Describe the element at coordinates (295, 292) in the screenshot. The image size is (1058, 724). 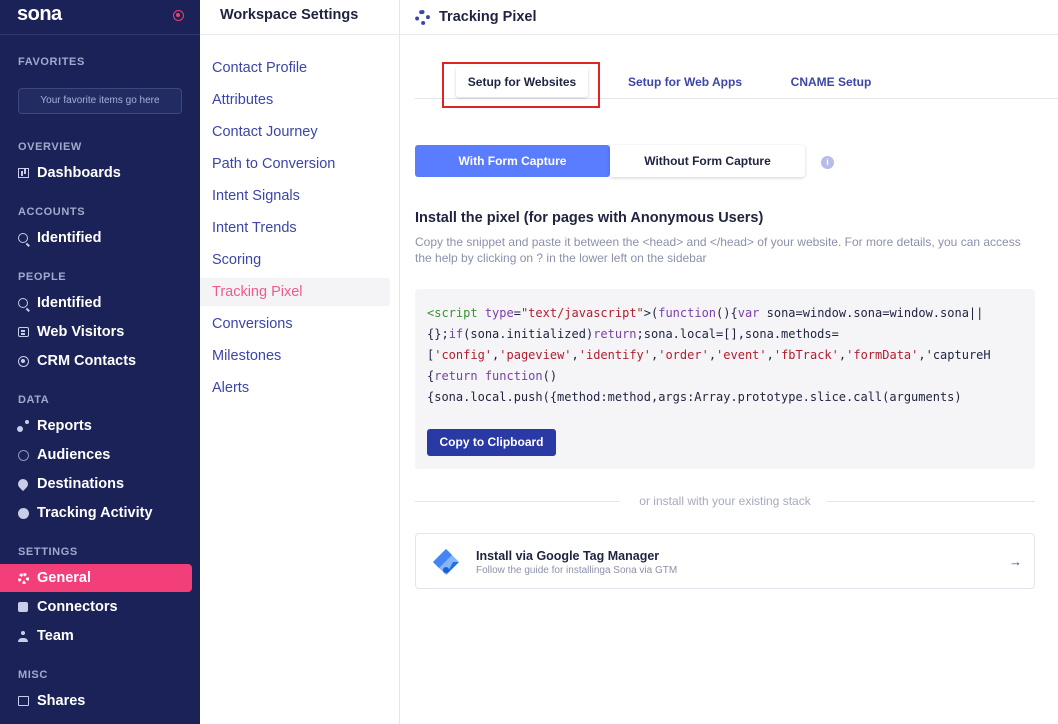
I see `submenu-item-tracking-pixel: Tracking Pixel` at that location.